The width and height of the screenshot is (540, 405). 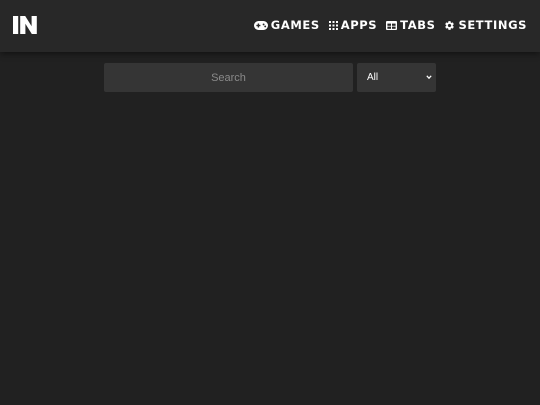 I want to click on main-nav: GAMES APPS TABS SETTINGS, so click(x=390, y=25).